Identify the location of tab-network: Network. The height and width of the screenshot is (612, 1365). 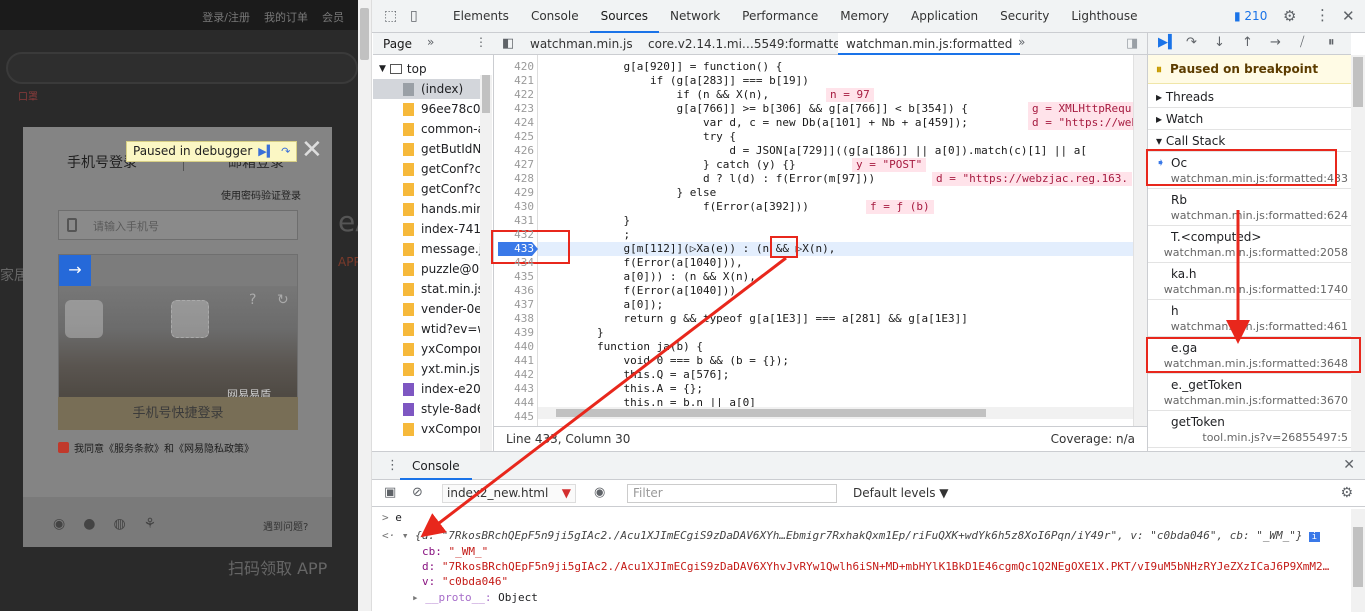
(695, 16).